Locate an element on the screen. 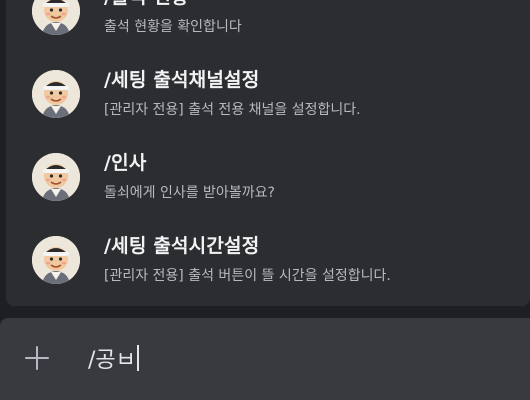 The height and width of the screenshot is (400, 530). message-input-text: /공ㅂ is located at coordinates (112, 360).